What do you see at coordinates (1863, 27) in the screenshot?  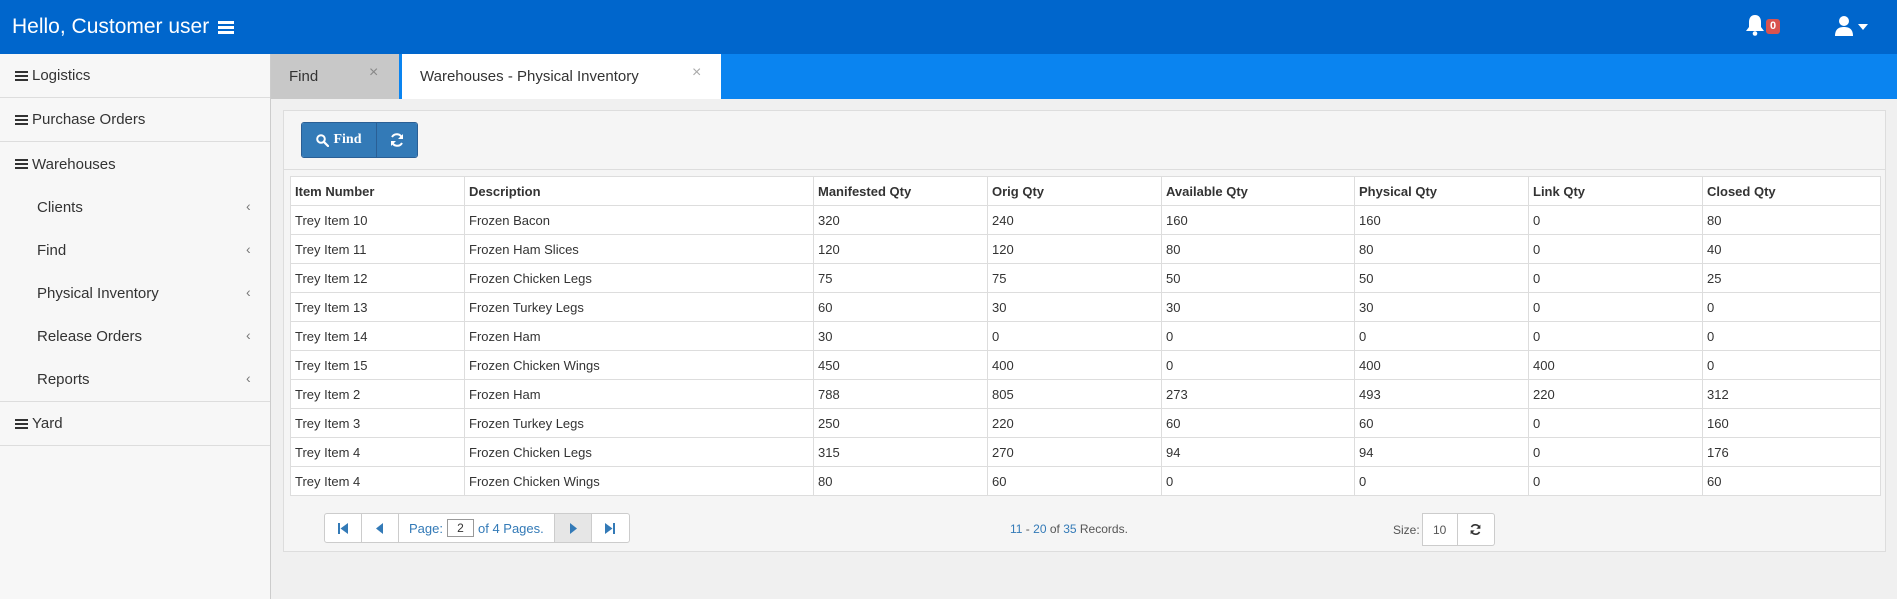 I see `chevron-down-icon` at bounding box center [1863, 27].